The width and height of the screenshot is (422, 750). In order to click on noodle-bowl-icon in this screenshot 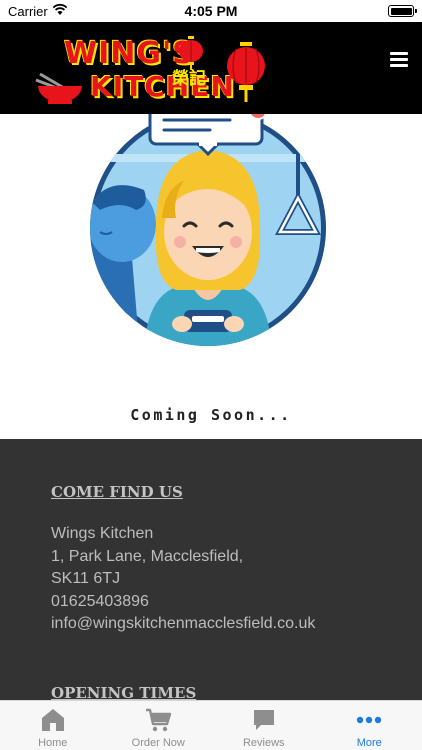, I will do `click(58, 88)`.